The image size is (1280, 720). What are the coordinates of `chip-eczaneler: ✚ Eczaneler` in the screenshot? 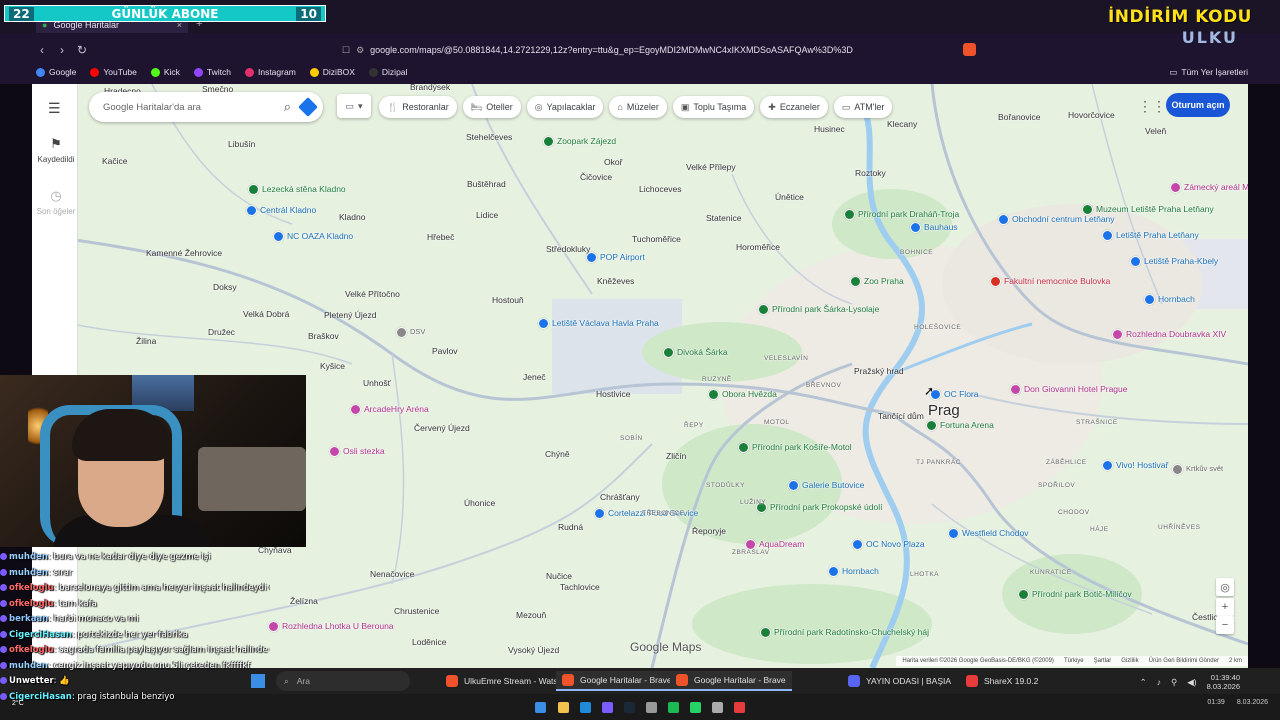 It's located at (794, 107).